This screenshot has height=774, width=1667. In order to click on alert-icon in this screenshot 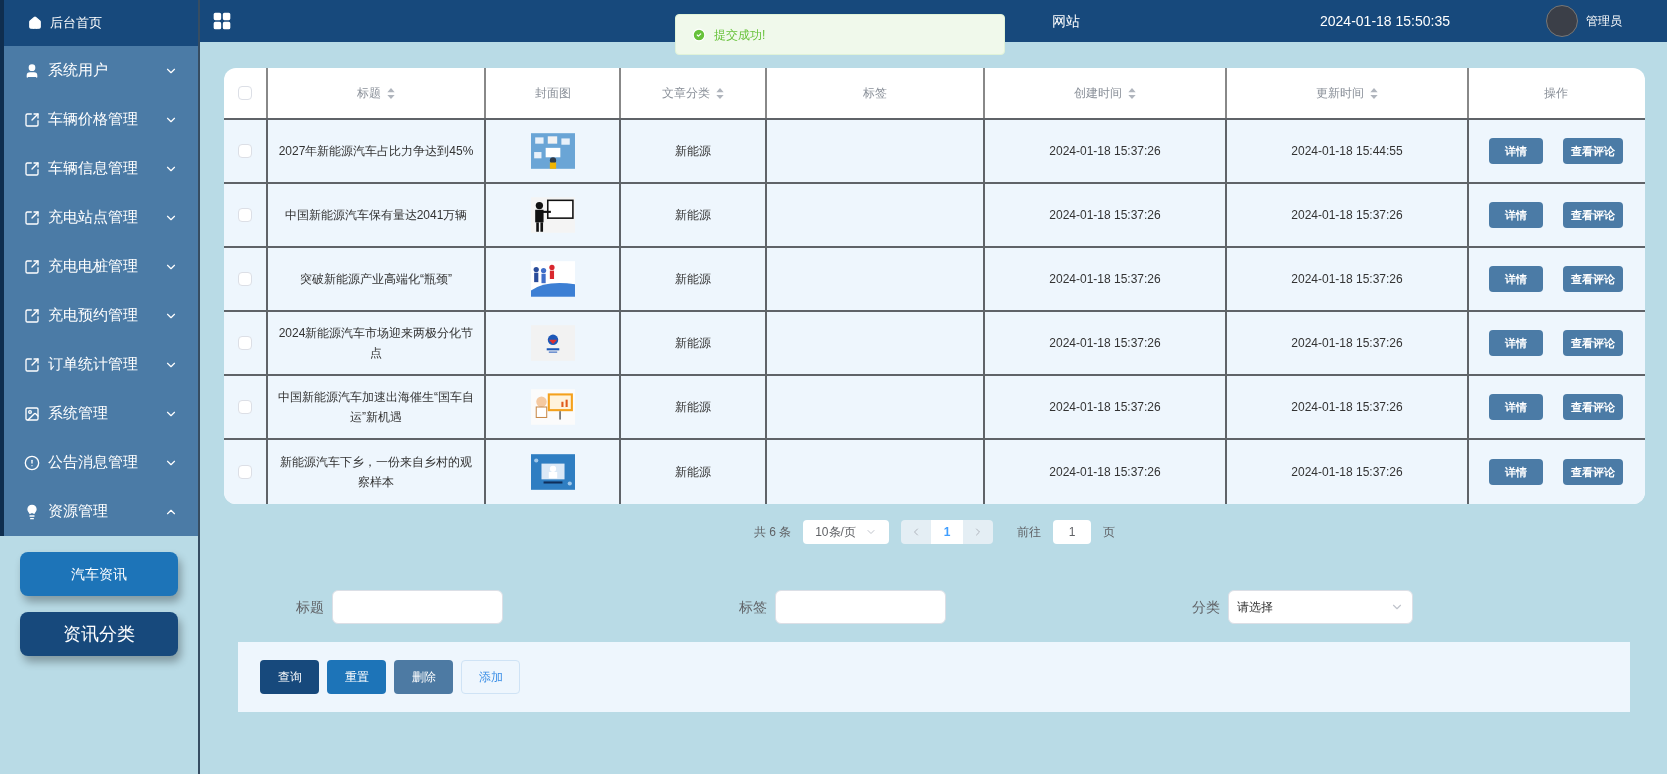, I will do `click(32, 462)`.